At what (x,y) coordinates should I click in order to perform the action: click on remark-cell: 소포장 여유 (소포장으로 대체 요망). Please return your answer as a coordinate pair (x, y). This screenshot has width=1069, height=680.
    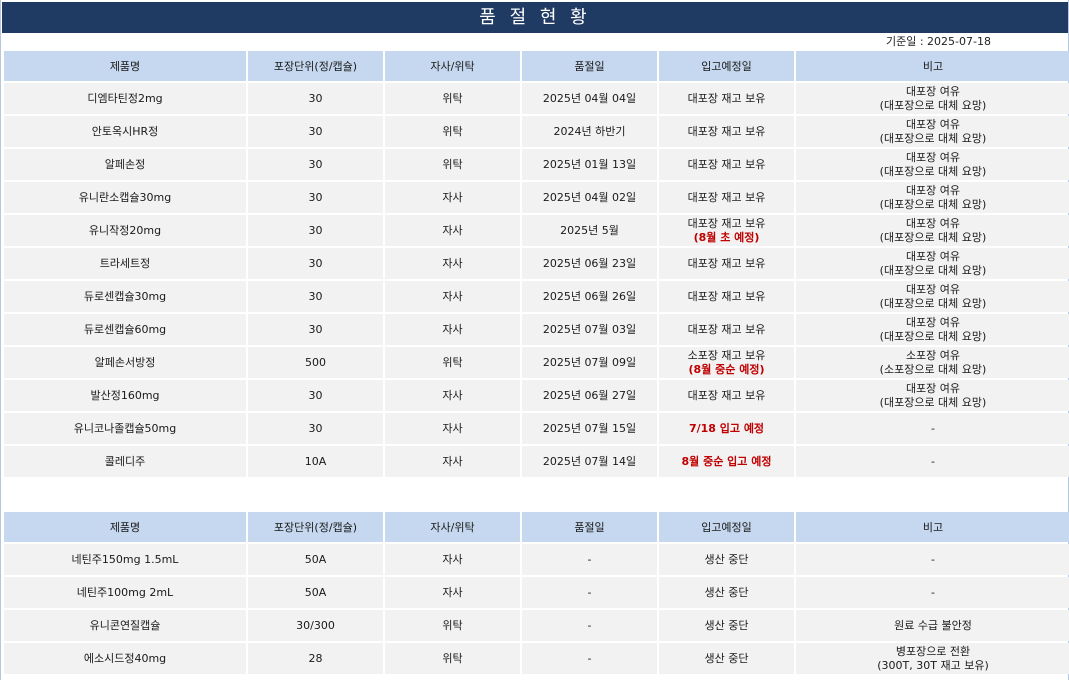
    Looking at the image, I should click on (932, 362).